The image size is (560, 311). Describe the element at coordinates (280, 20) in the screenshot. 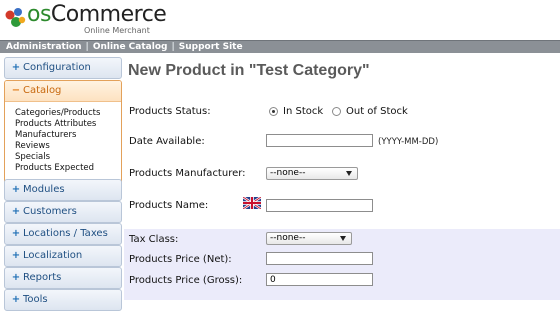

I see `header: osCommerce Online Merchant` at that location.